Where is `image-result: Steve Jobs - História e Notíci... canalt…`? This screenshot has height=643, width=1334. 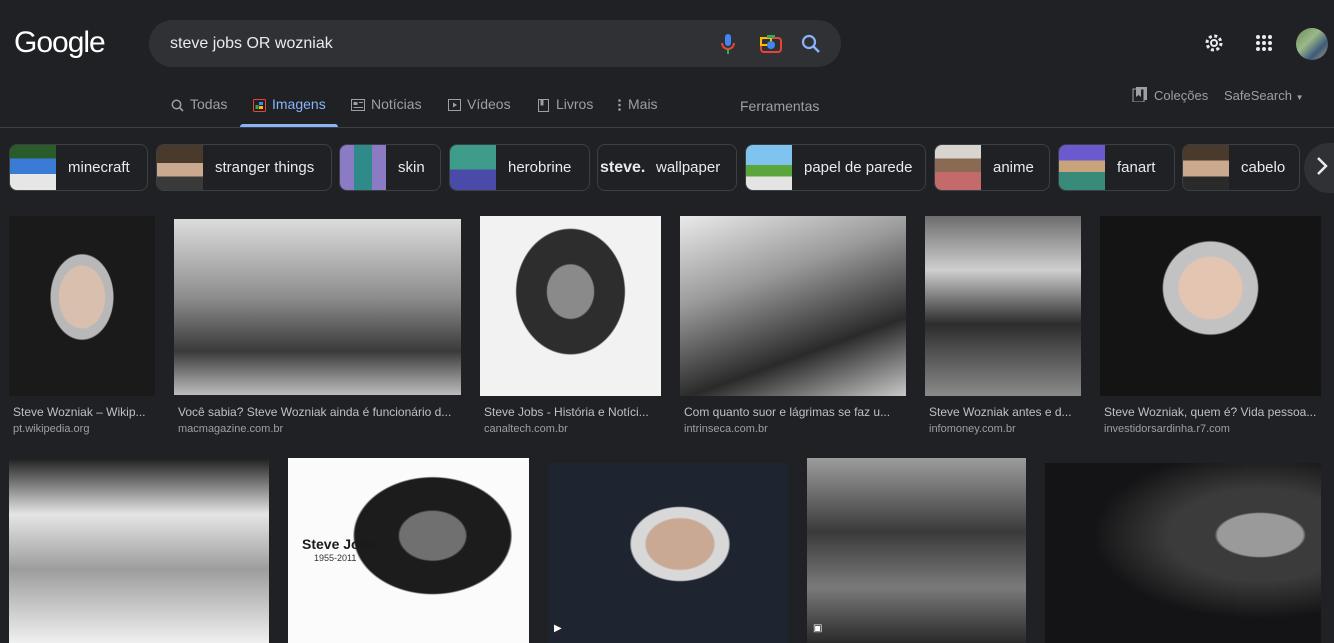 image-result: Steve Jobs - História e Notíci... canalt… is located at coordinates (570, 326).